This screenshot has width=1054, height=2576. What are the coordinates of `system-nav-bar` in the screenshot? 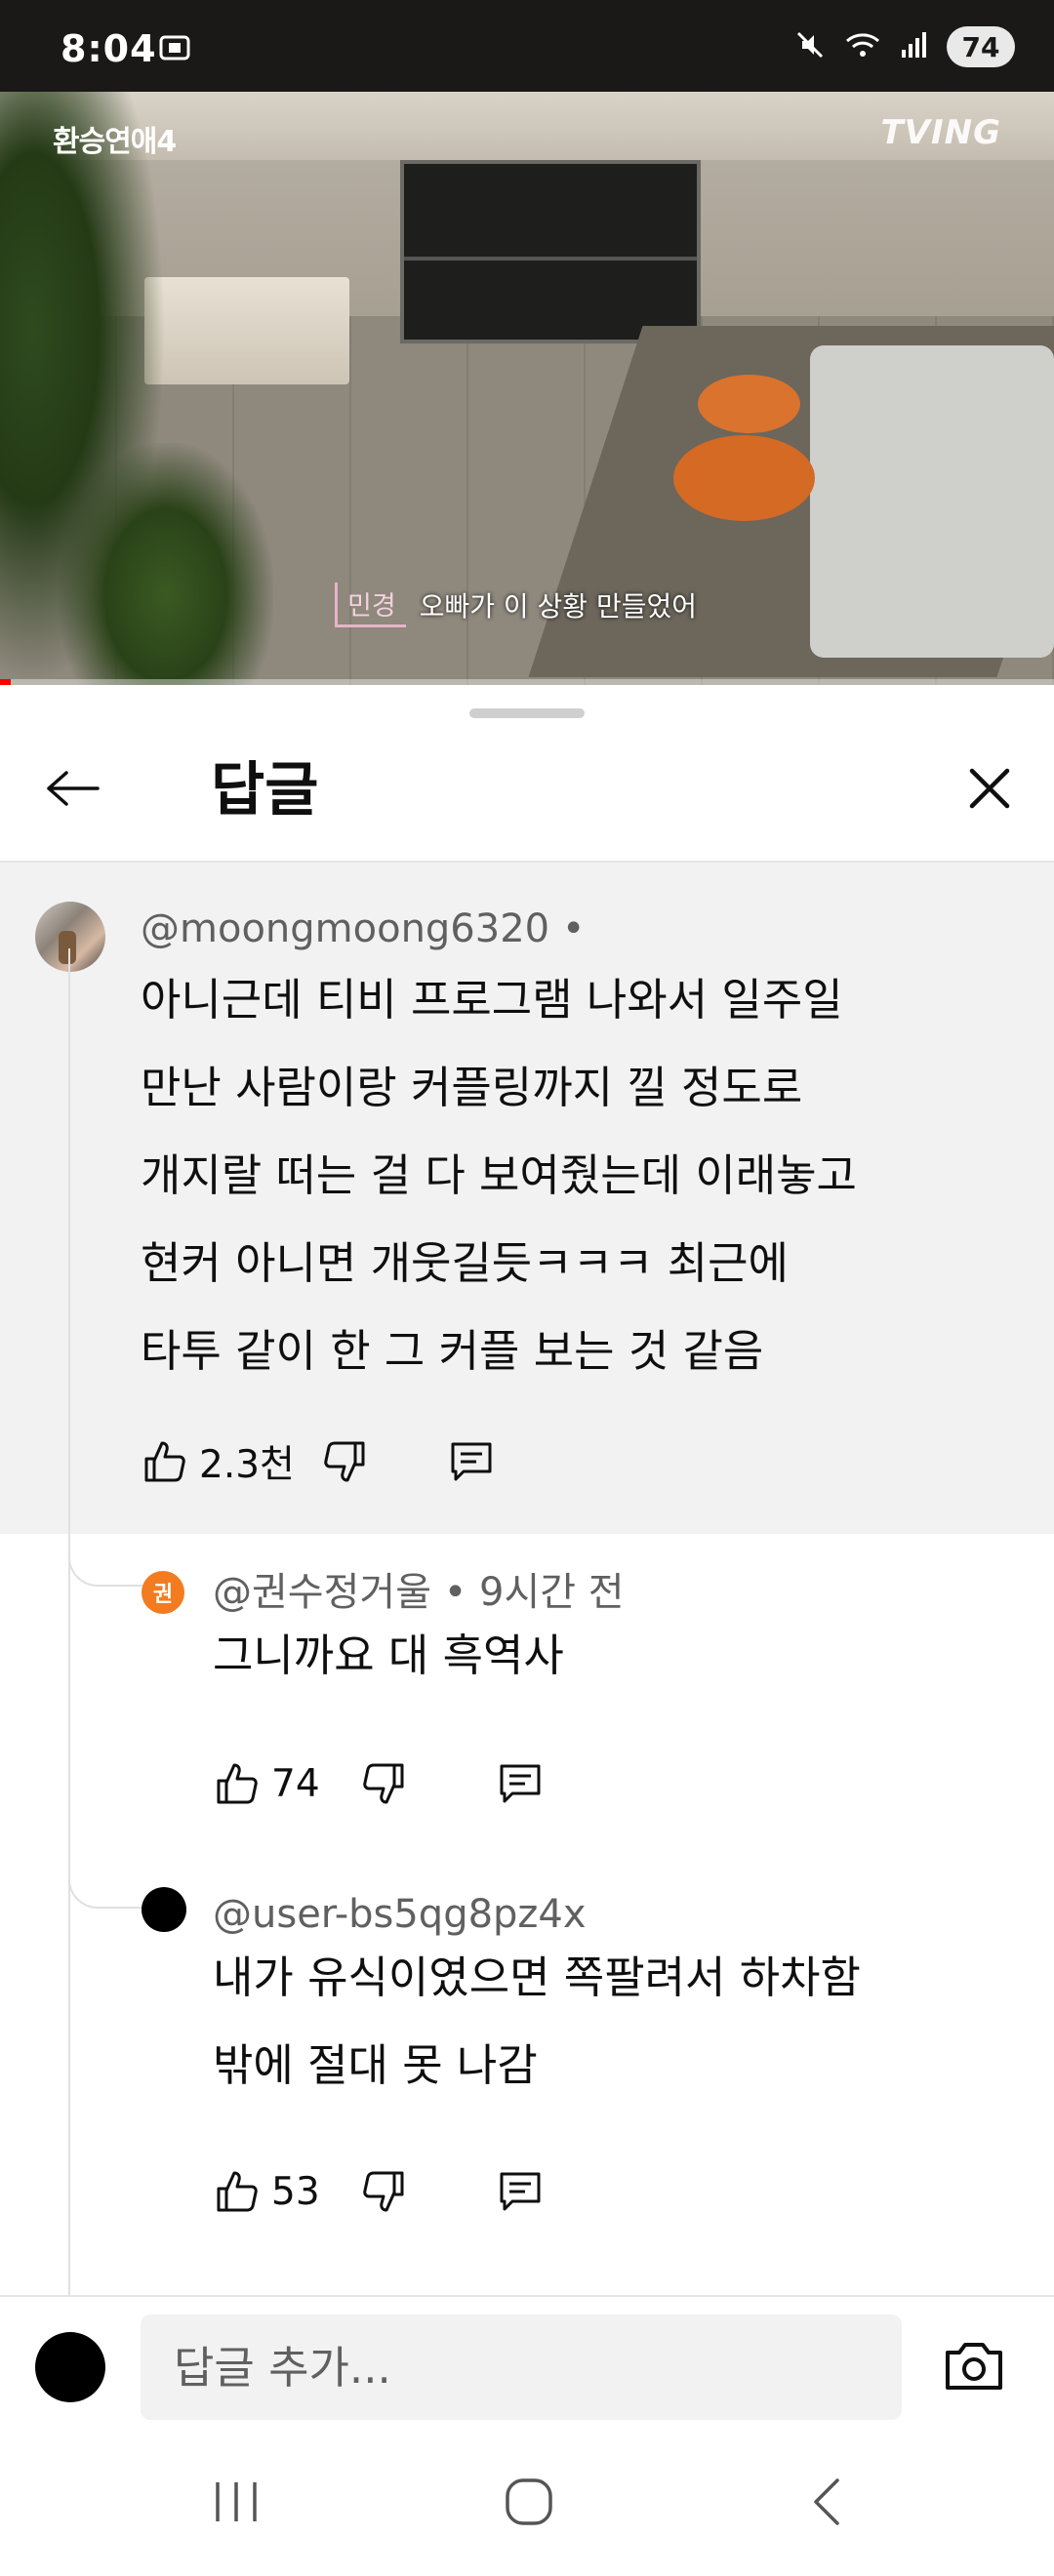 It's located at (527, 2504).